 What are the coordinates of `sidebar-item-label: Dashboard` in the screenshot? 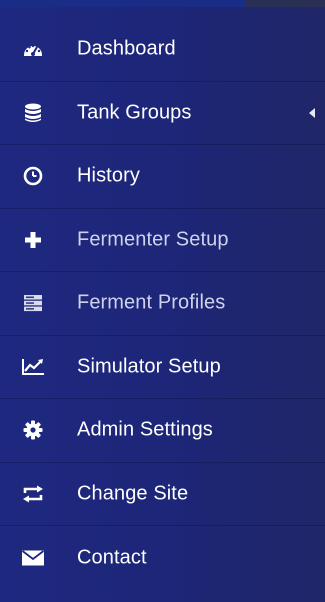 It's located at (126, 48).